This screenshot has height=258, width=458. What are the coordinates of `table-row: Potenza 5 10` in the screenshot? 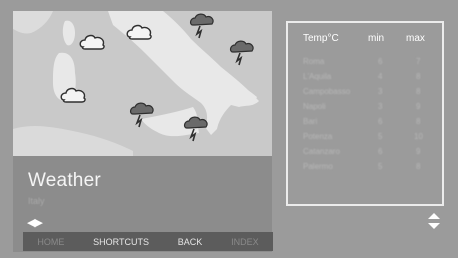 It's located at (365, 139).